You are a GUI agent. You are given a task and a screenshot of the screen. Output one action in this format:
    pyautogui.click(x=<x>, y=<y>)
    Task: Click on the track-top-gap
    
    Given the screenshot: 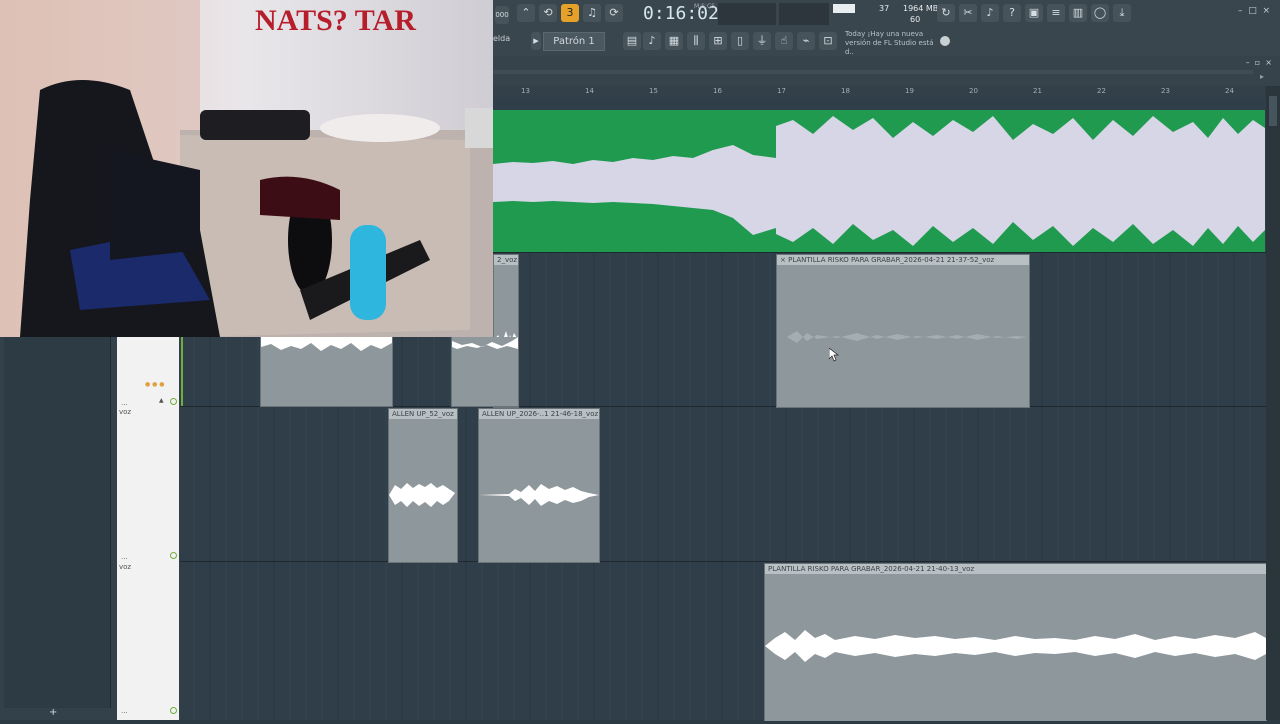 What is the action you would take?
    pyautogui.click(x=879, y=103)
    